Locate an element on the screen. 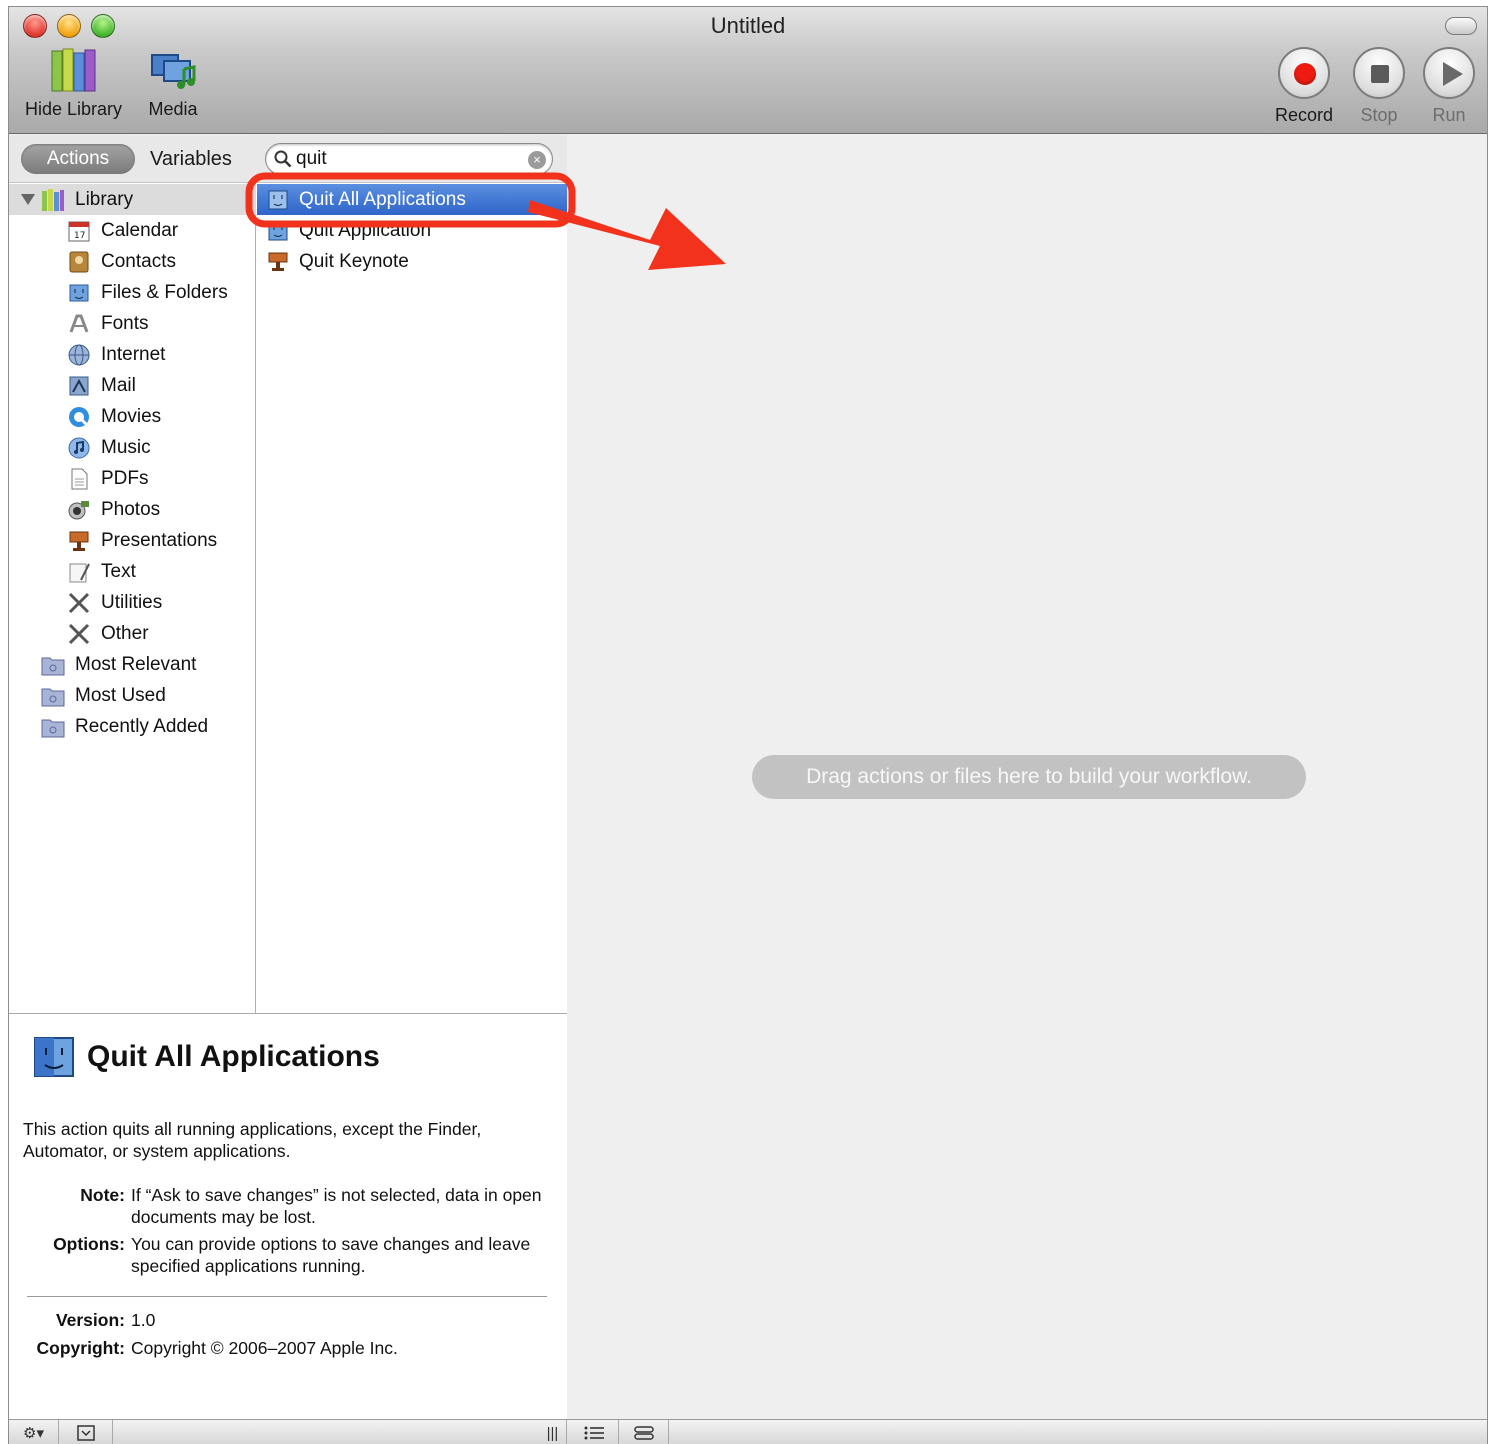 This screenshot has width=1494, height=1444. sidebar-item-label: Mail is located at coordinates (118, 385).